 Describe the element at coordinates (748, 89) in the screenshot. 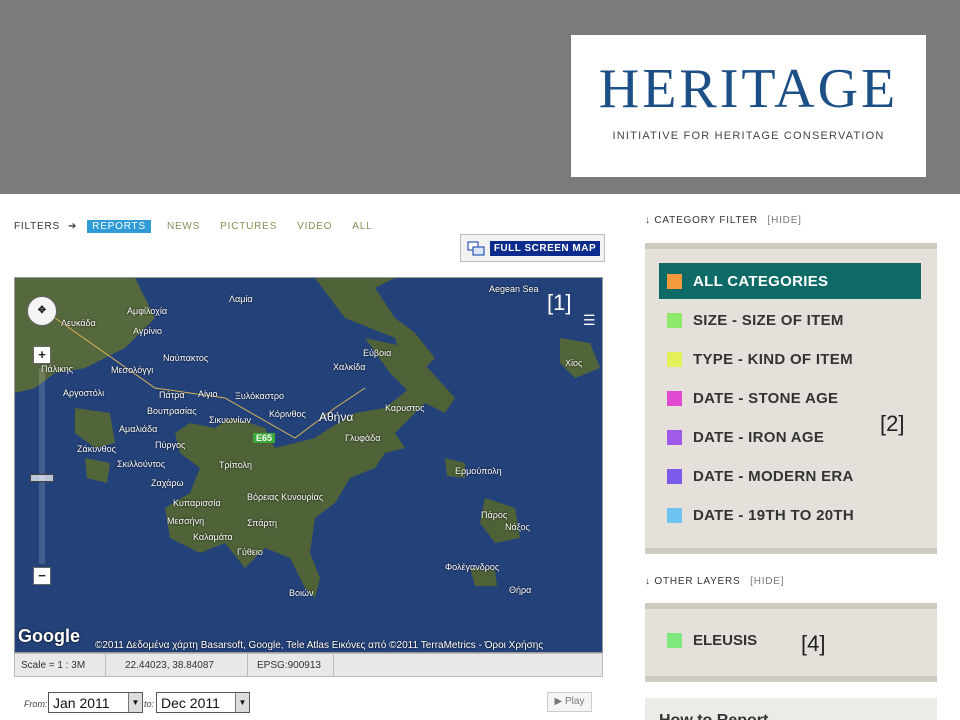

I see `logo-title: HERITAGE` at that location.